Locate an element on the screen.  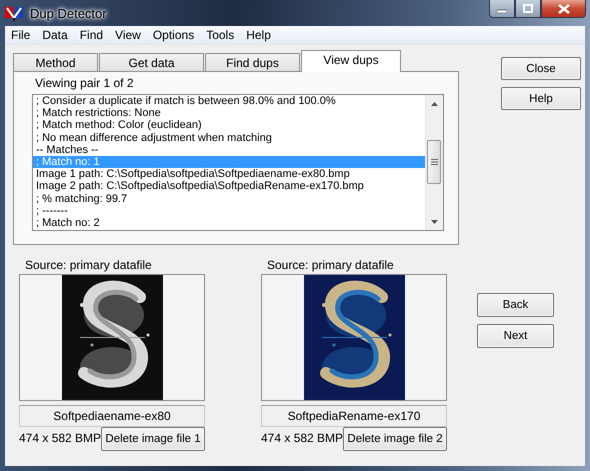
list-line: ; Match restrictions: None is located at coordinates (229, 113).